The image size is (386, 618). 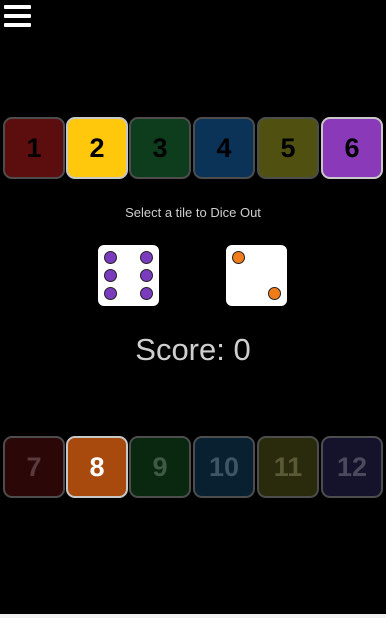 What do you see at coordinates (128, 275) in the screenshot?
I see `die-left` at bounding box center [128, 275].